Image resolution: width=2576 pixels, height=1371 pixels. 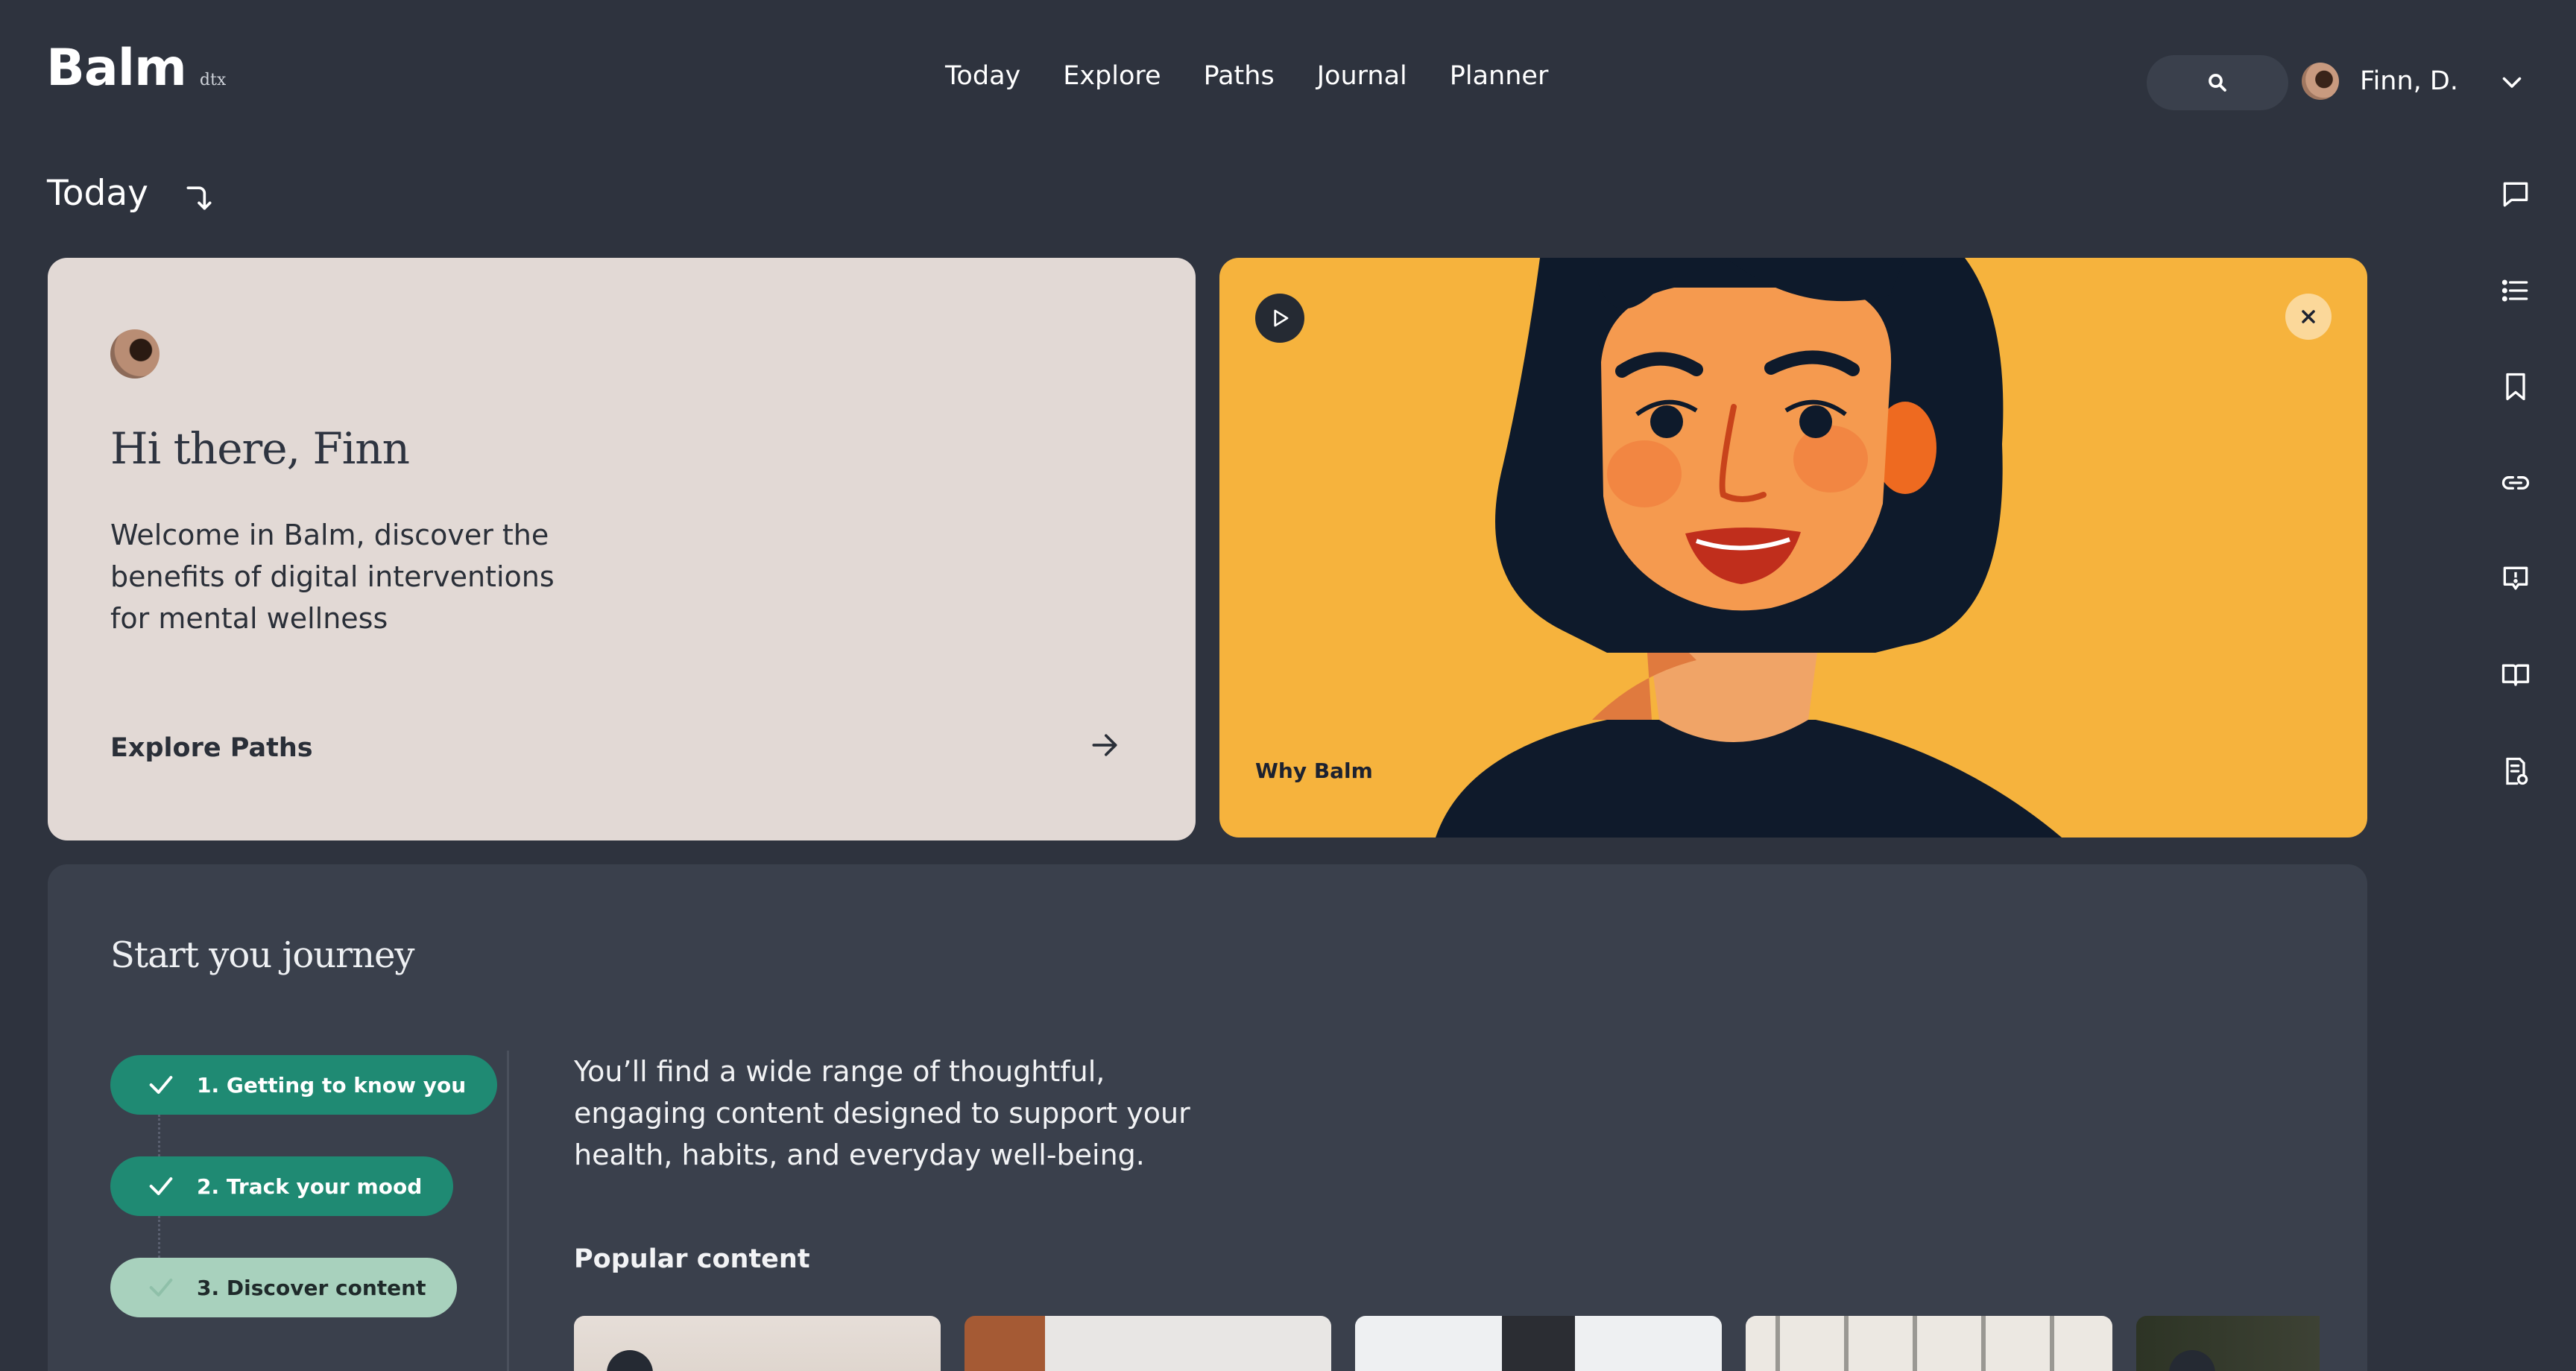 I want to click on arrow-turn-down-icon, so click(x=199, y=197).